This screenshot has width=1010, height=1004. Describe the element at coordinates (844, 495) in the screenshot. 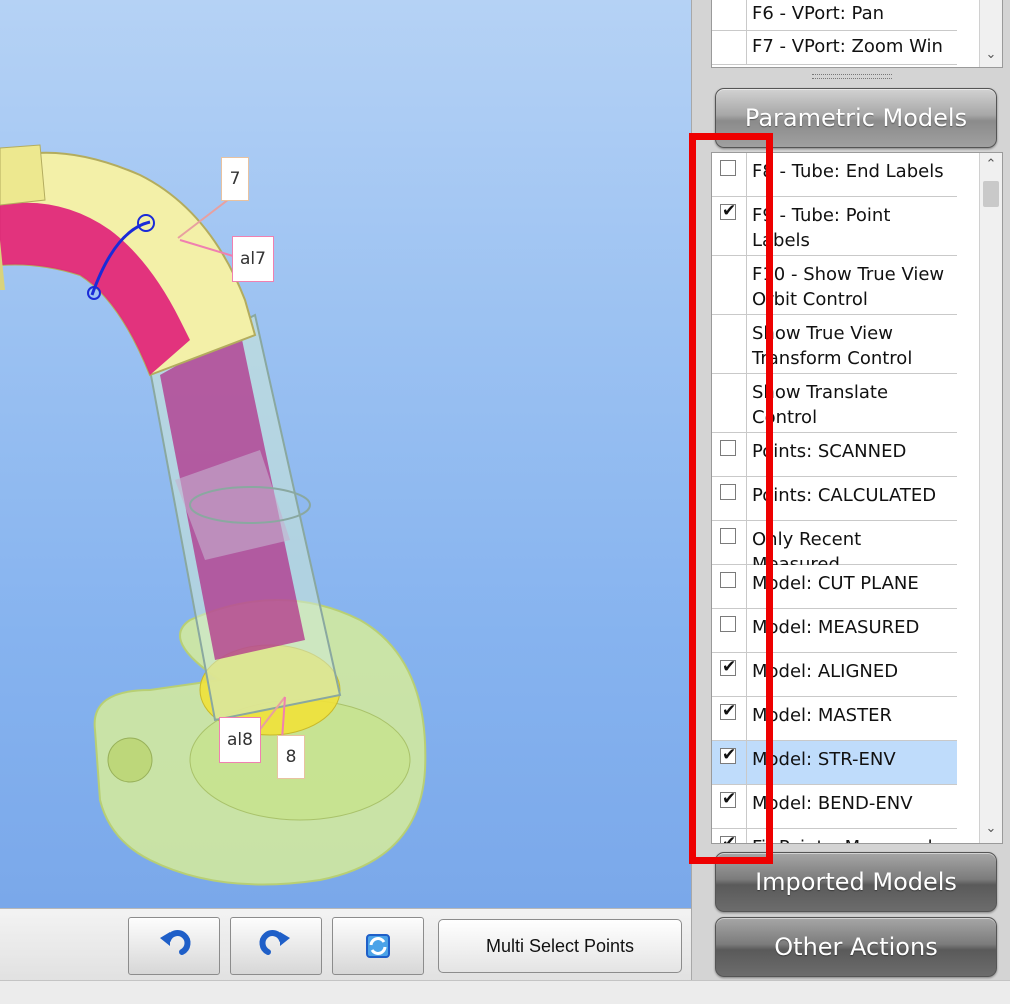

I see `model-list-item-label: Points: CALCULATED` at that location.